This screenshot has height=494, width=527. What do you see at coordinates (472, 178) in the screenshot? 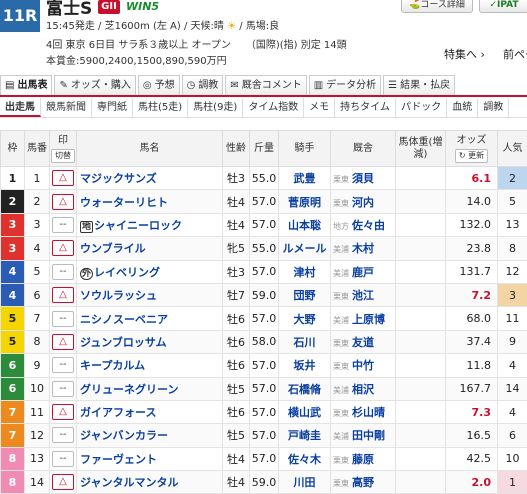
I see `odds-cell: 6.1` at bounding box center [472, 178].